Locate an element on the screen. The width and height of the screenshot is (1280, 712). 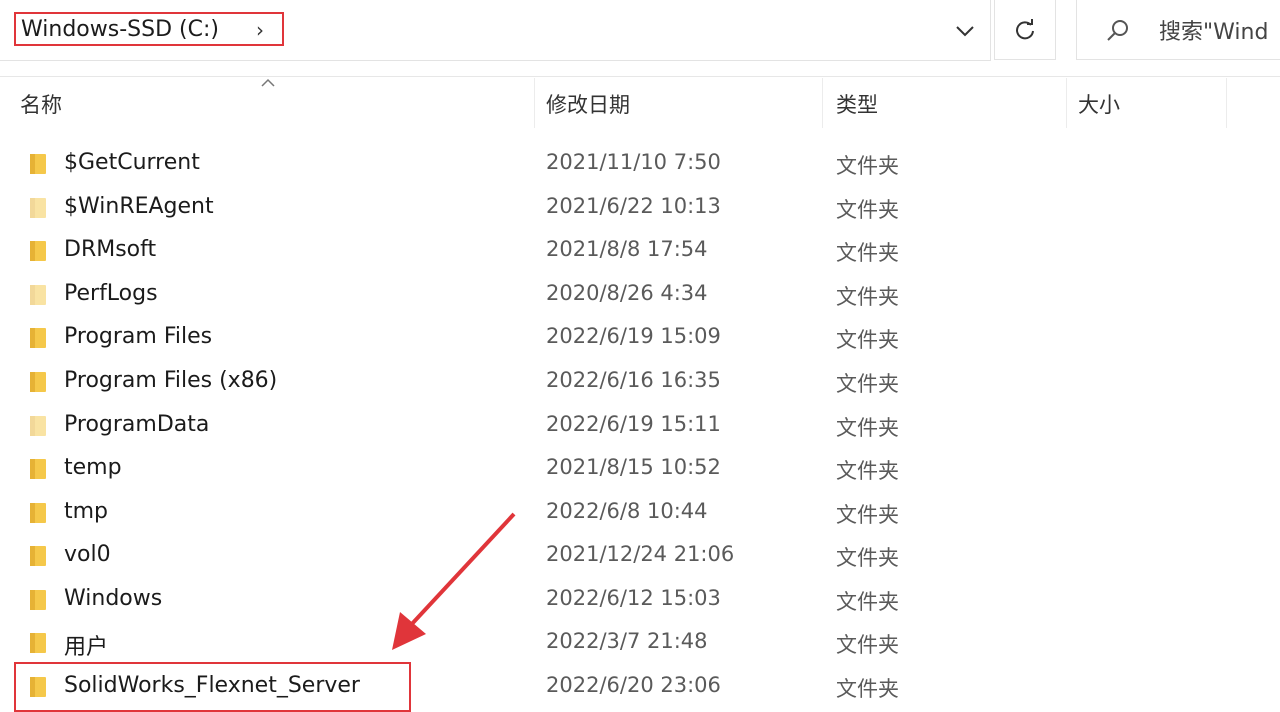
chevron-down-icon is located at coordinates (965, 31).